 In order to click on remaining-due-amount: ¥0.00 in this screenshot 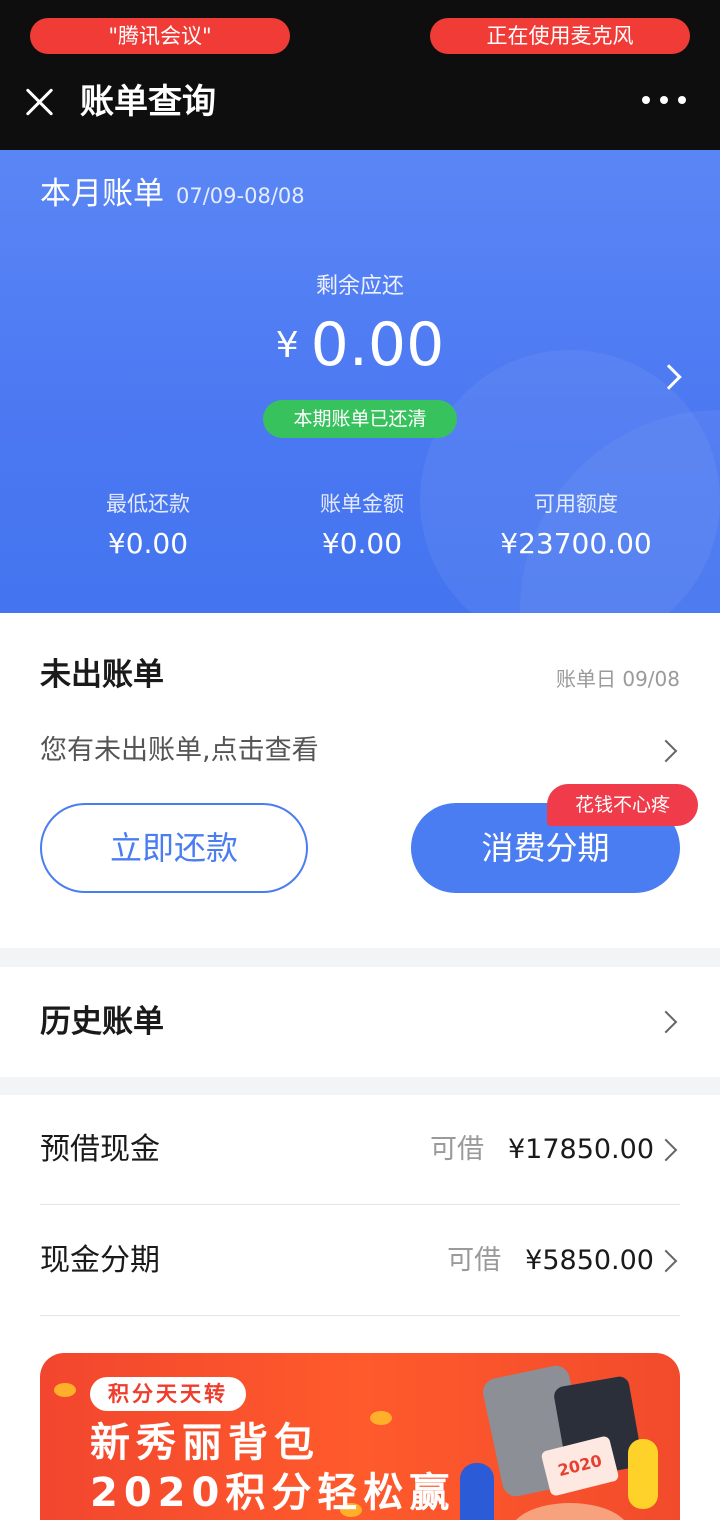, I will do `click(360, 345)`.